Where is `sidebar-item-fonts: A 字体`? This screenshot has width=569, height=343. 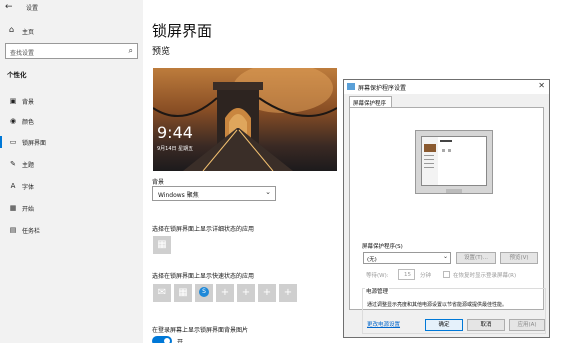 sidebar-item-fonts: A 字体 is located at coordinates (71, 186).